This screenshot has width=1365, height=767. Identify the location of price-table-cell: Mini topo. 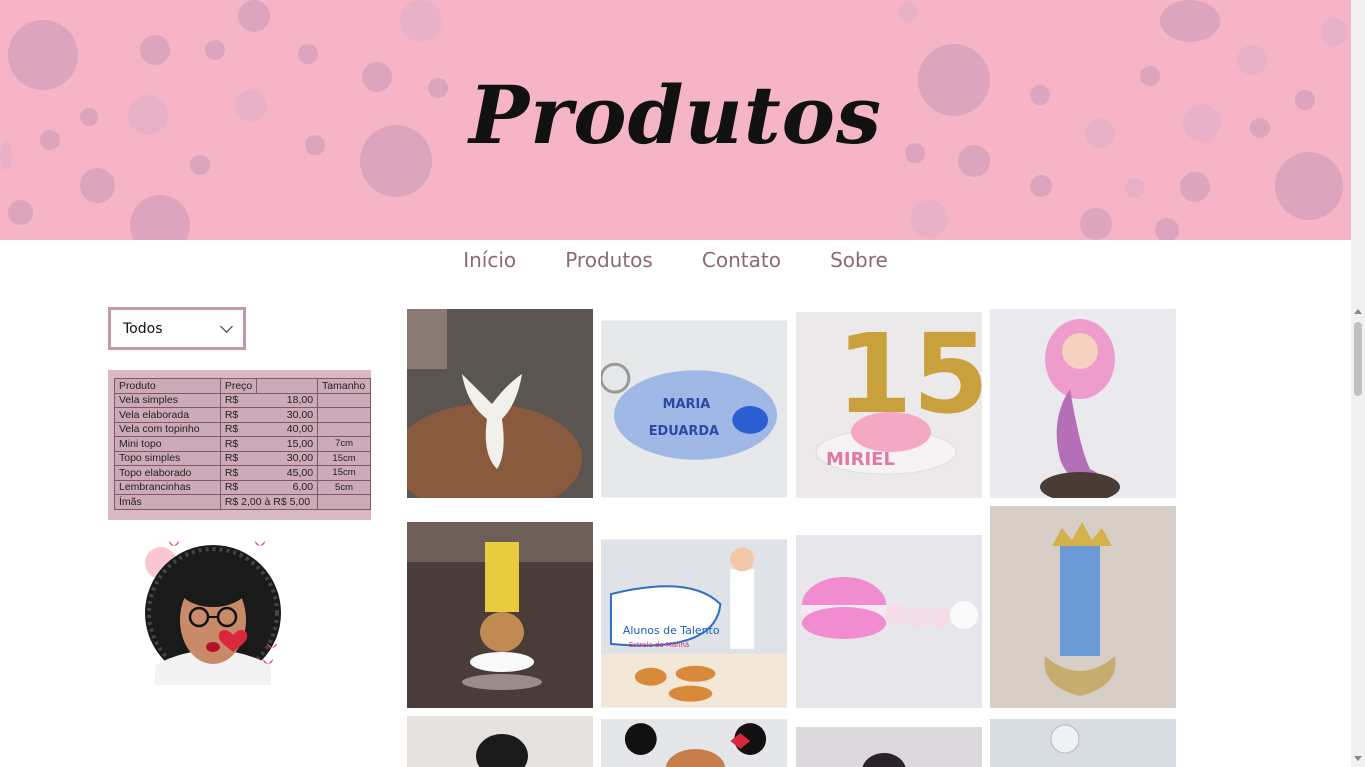
(167, 444).